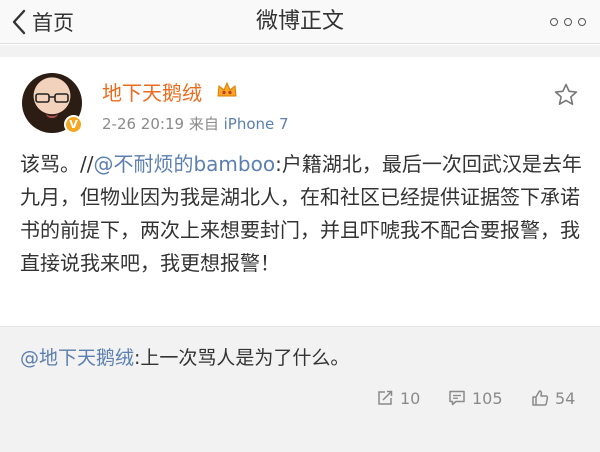 The image size is (600, 452). Describe the element at coordinates (457, 398) in the screenshot. I see `comment-icon` at that location.